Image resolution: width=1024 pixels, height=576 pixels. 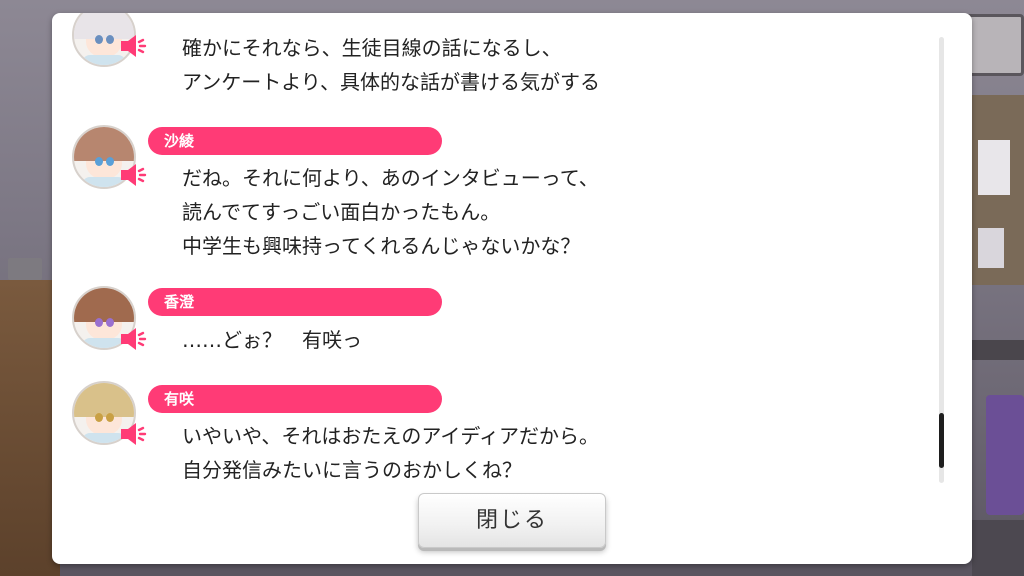 I want to click on speaker-nameplate: 有咲, so click(x=295, y=399).